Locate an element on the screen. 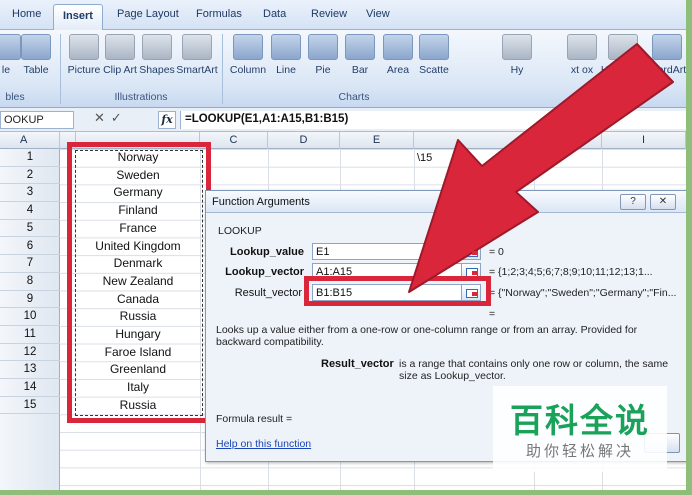 The height and width of the screenshot is (495, 692). lookup-value-input: E1 is located at coordinates (387, 251).